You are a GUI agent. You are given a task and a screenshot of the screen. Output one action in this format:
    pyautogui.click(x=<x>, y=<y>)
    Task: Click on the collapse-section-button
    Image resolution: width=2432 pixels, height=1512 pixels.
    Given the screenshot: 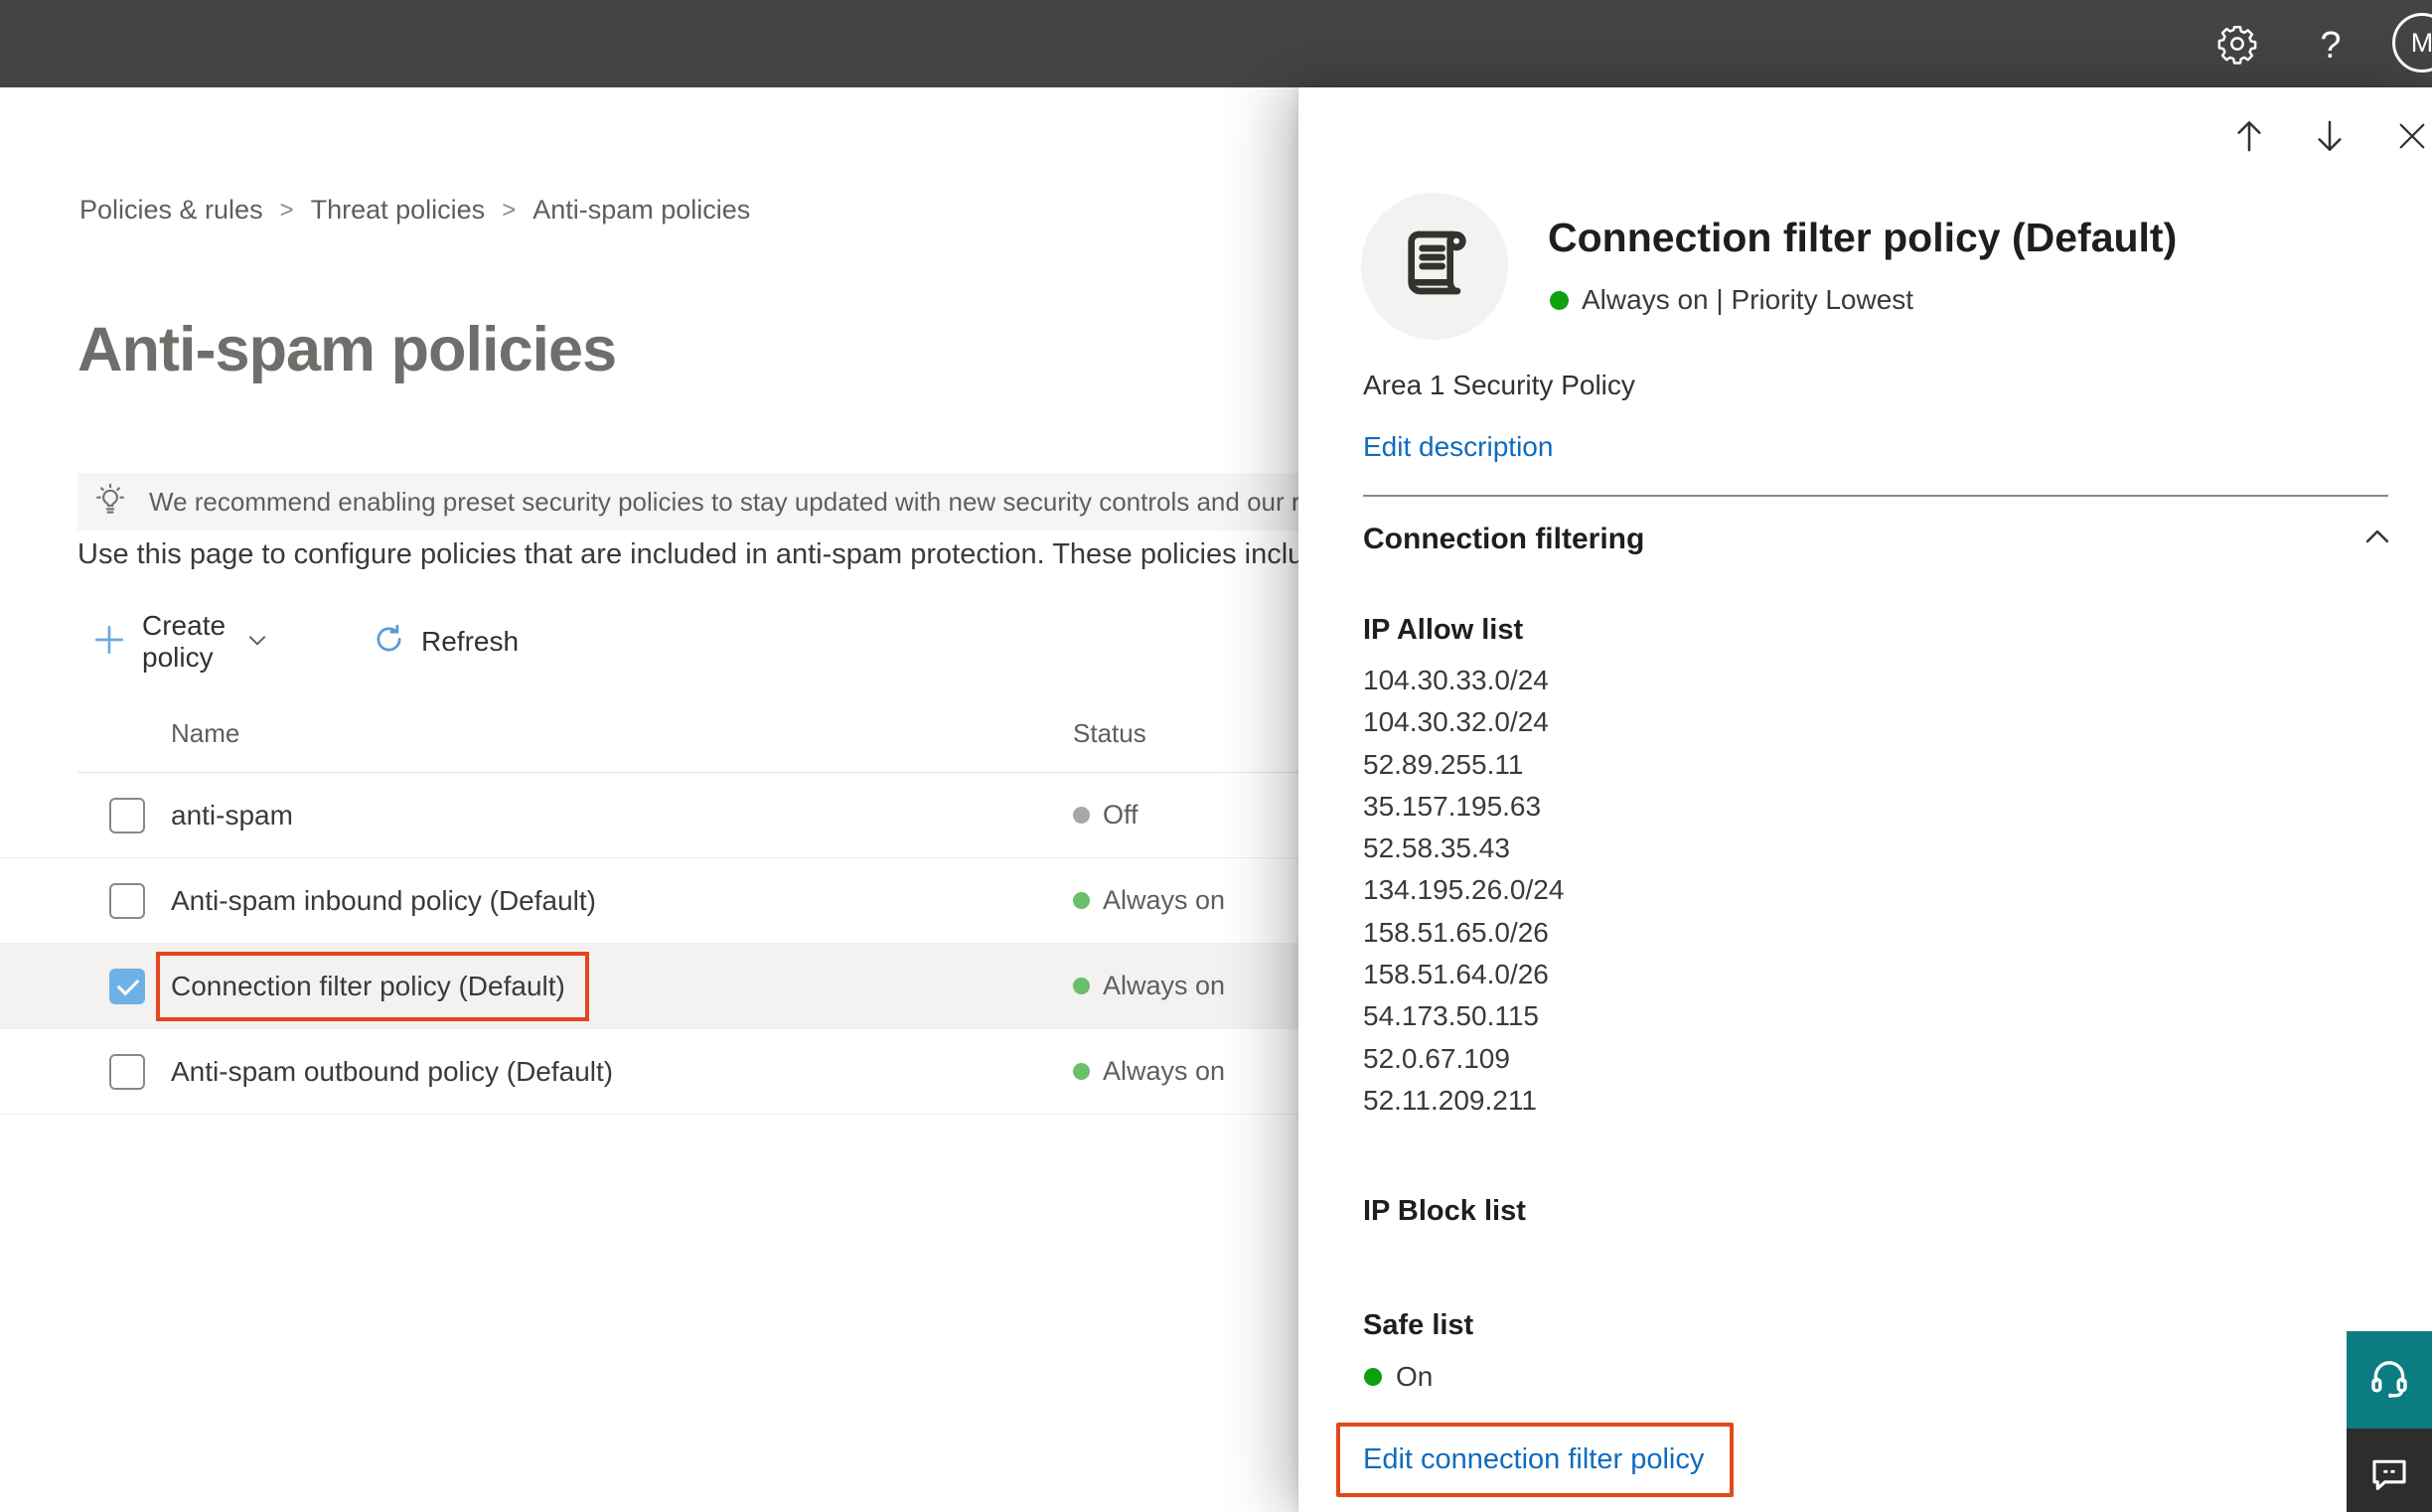 What is the action you would take?
    pyautogui.click(x=2377, y=538)
    